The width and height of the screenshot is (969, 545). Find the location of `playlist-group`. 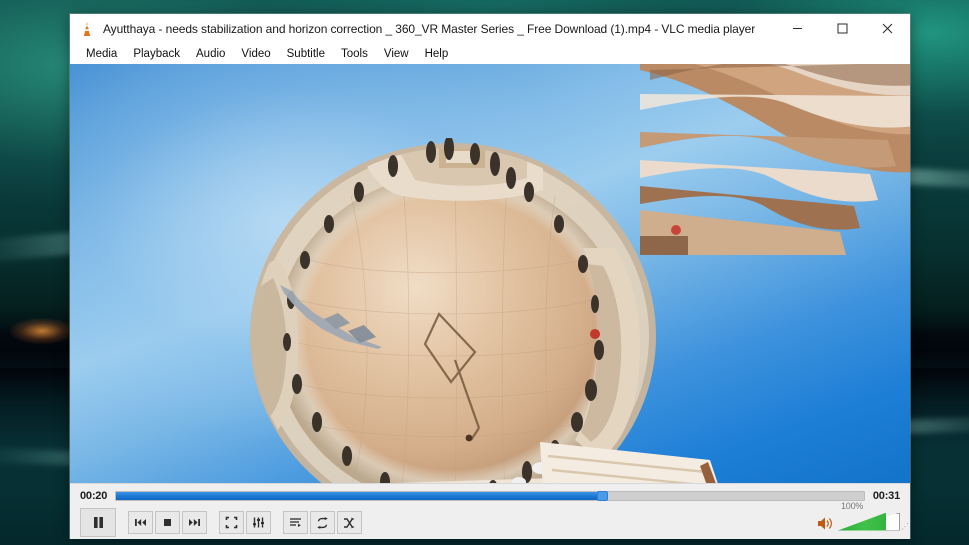

playlist-group is located at coordinates (322, 522).